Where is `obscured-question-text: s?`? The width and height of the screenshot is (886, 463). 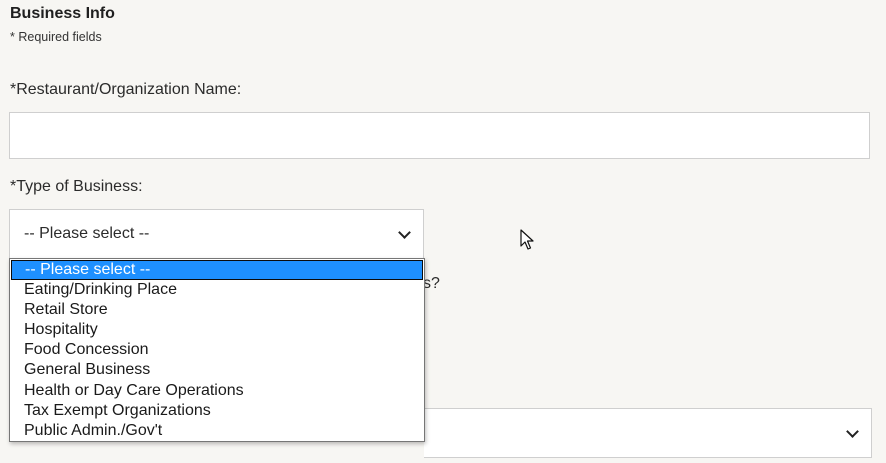 obscured-question-text: s? is located at coordinates (431, 283).